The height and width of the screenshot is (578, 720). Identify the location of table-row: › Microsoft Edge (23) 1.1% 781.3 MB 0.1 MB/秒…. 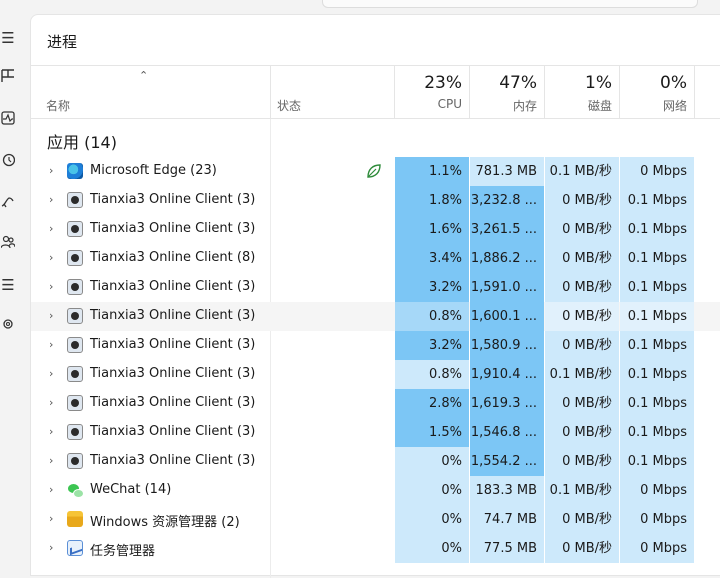
(375, 171).